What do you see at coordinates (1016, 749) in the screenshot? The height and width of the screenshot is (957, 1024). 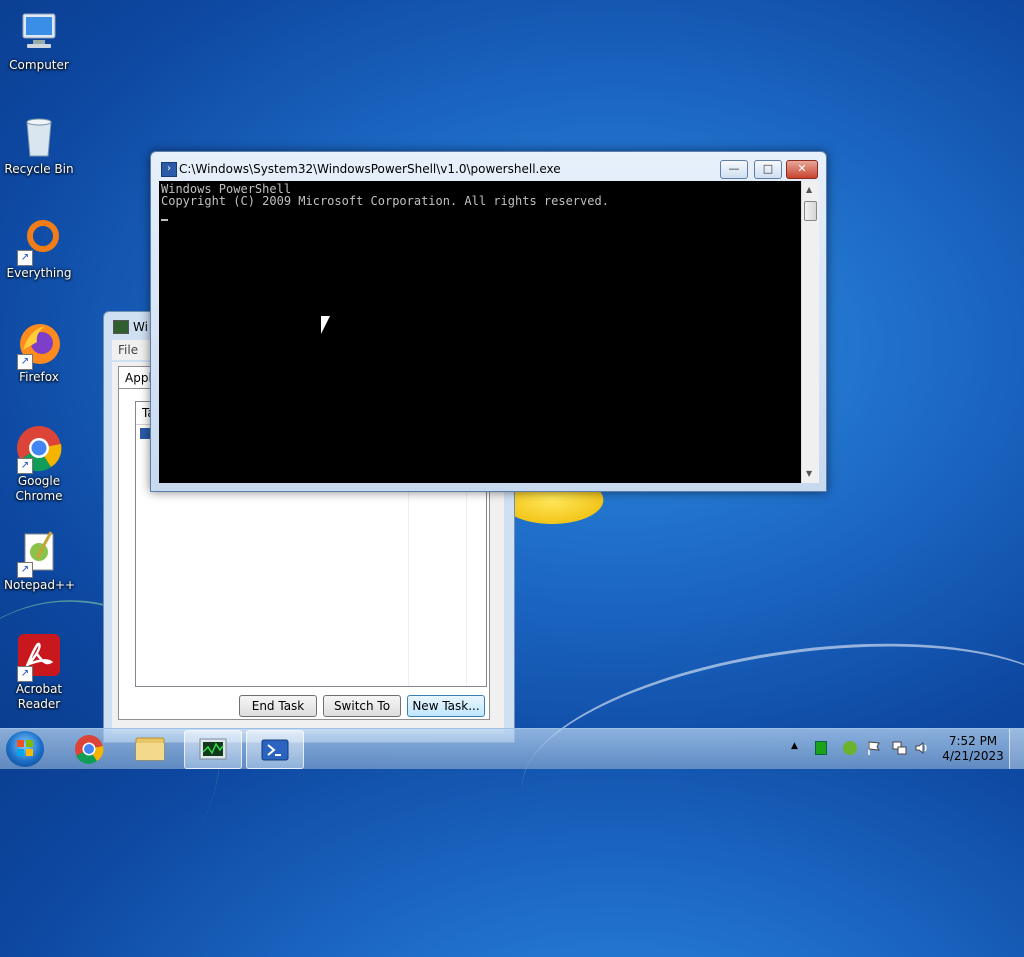 I see `show-desktop-button` at bounding box center [1016, 749].